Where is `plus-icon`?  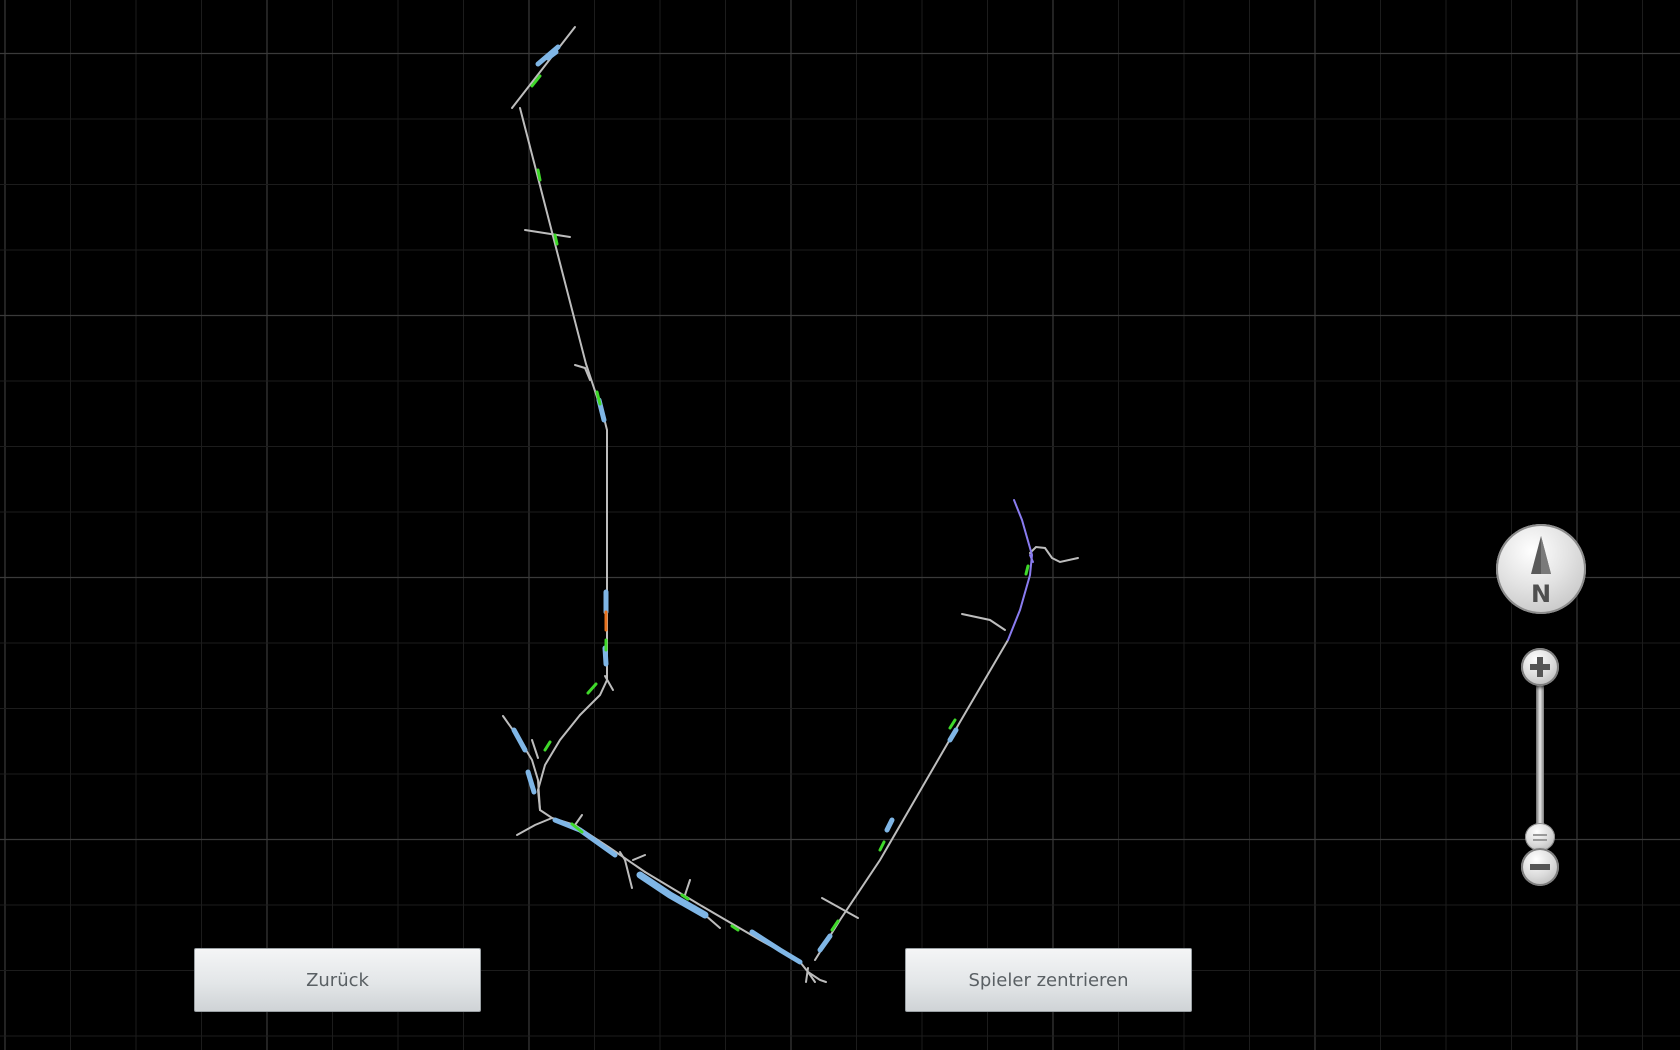 plus-icon is located at coordinates (1540, 667).